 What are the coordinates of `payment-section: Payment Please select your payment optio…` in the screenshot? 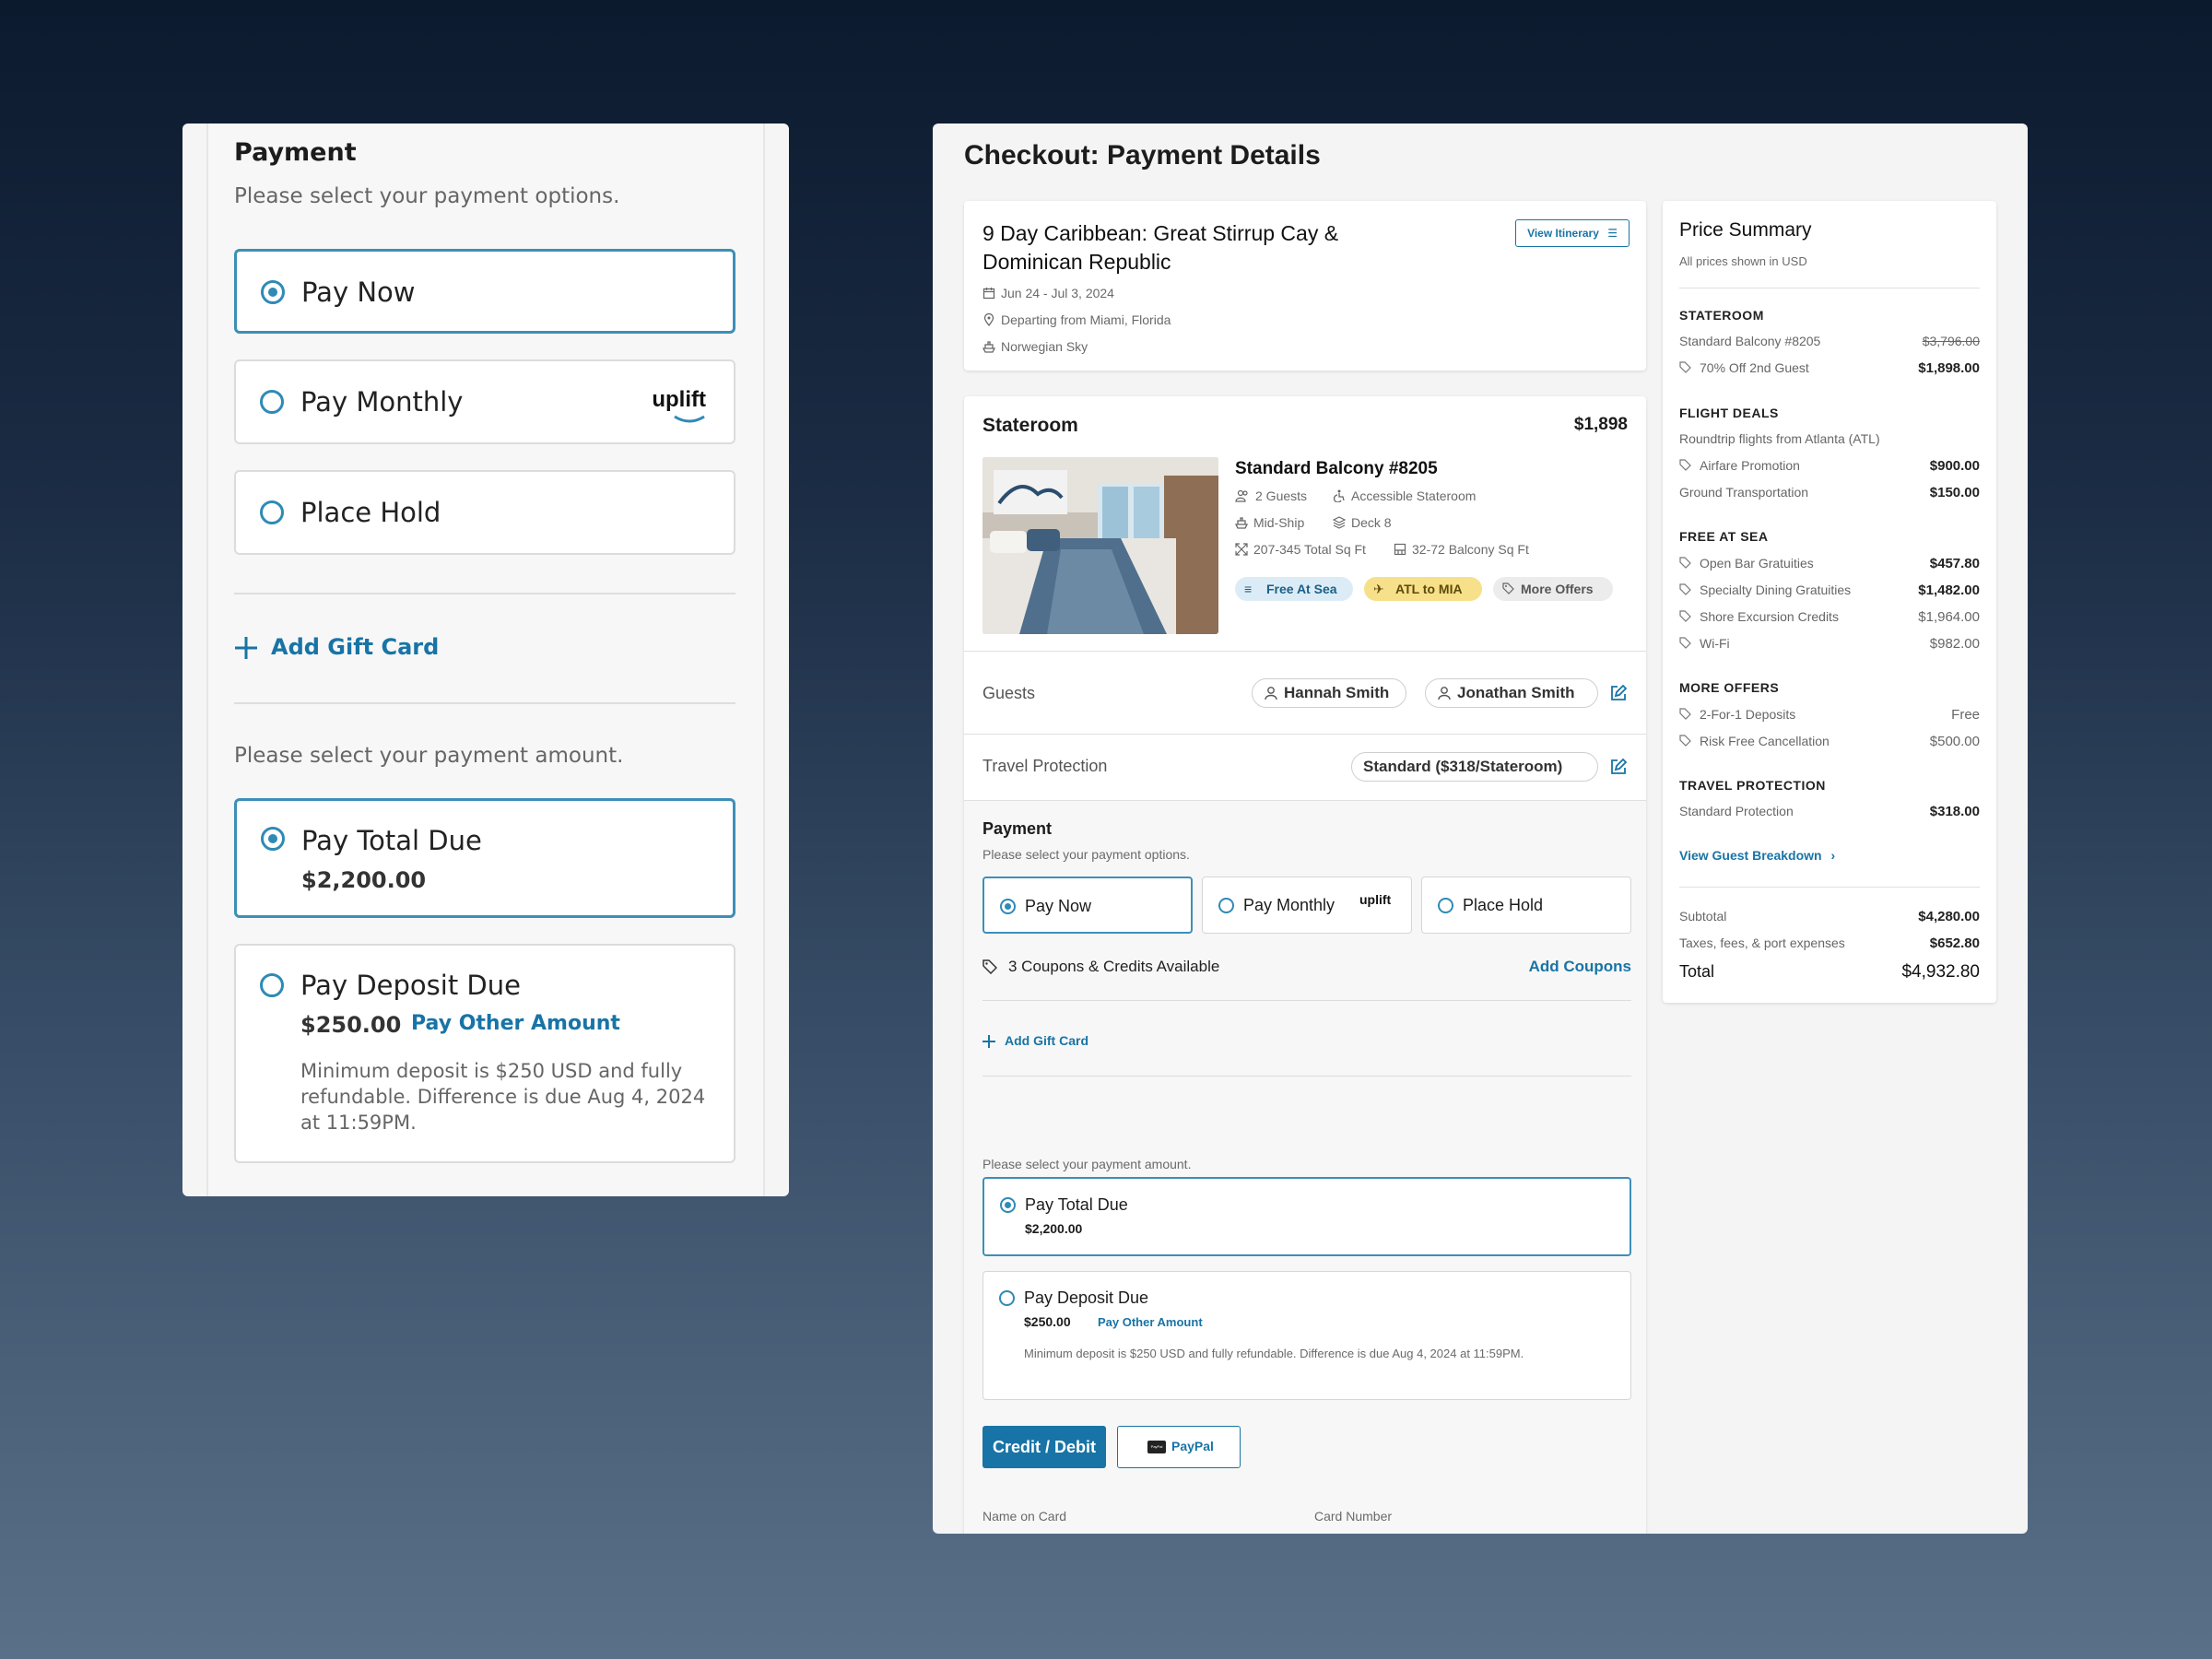 It's located at (1305, 1167).